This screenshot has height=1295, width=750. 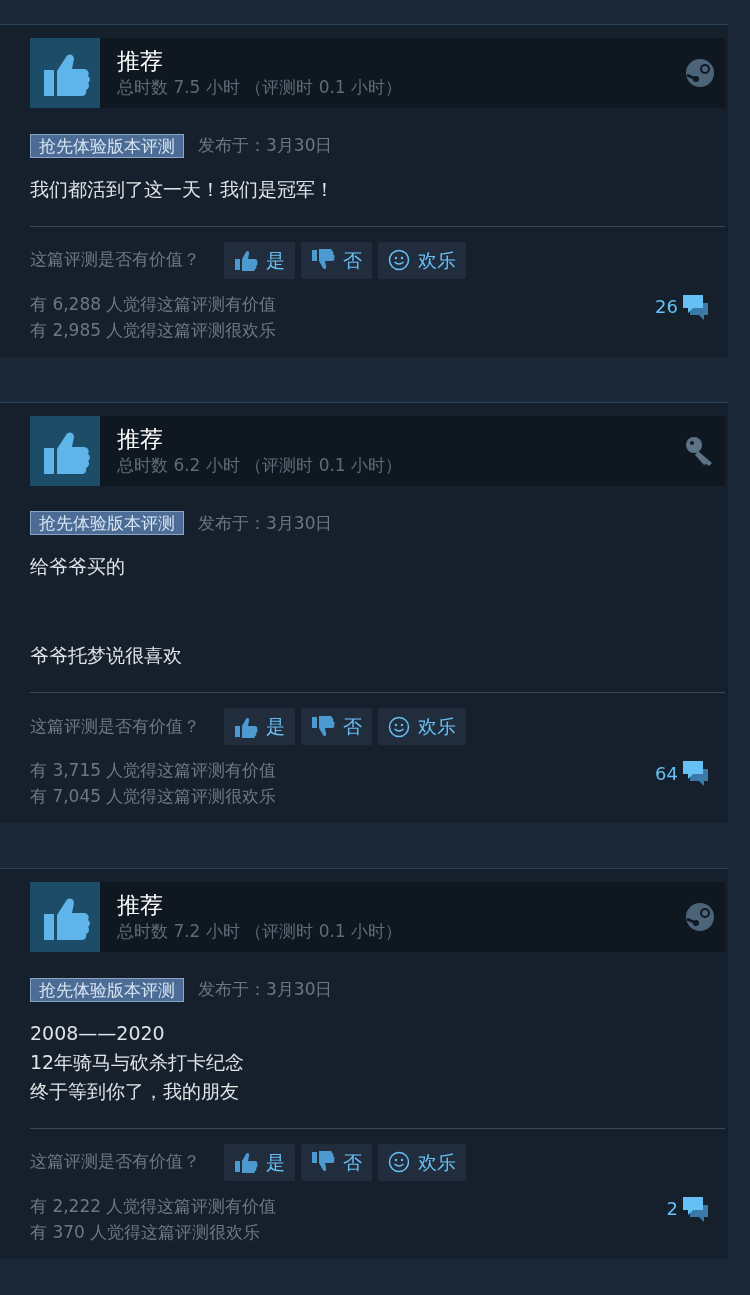 What do you see at coordinates (135, 1091) in the screenshot?
I see `review-text: 终于等到你了，我的朋友` at bounding box center [135, 1091].